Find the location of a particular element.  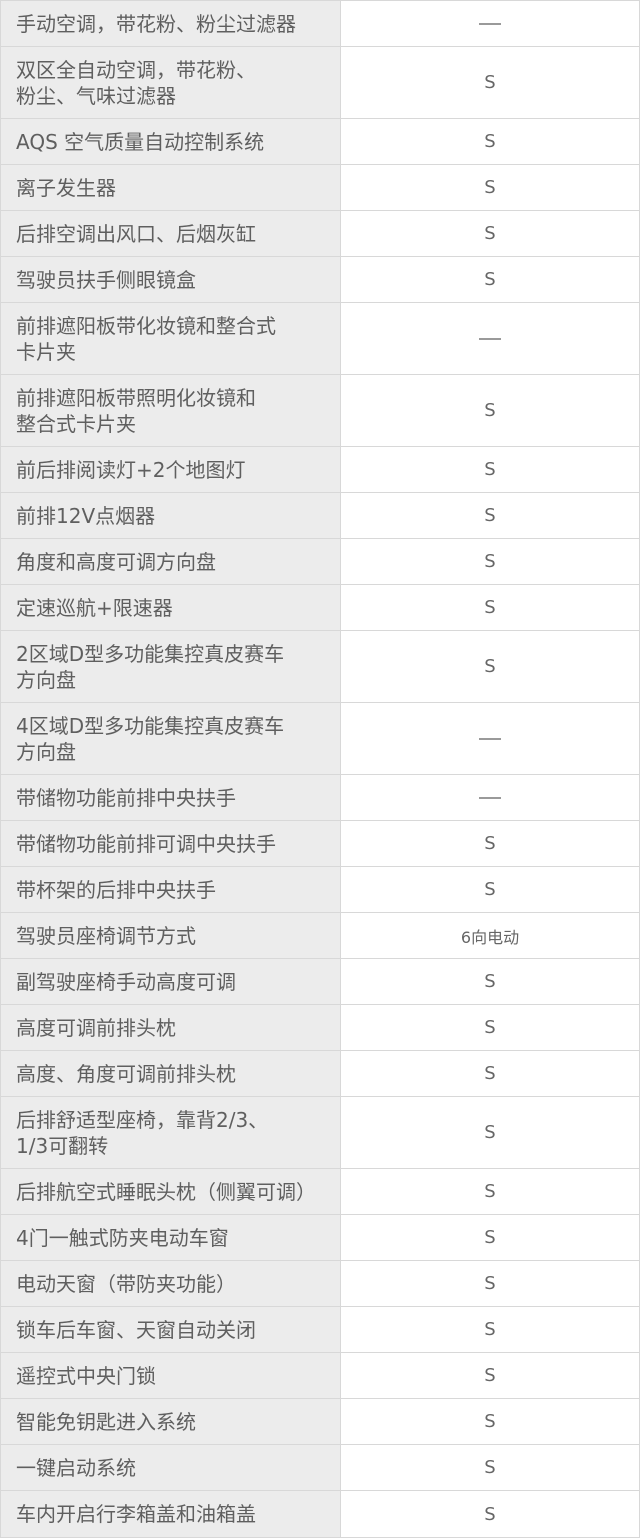

feature-cell: 后排舒适型座椅，靠背2/3、 1/3可翻转 is located at coordinates (170, 1132).